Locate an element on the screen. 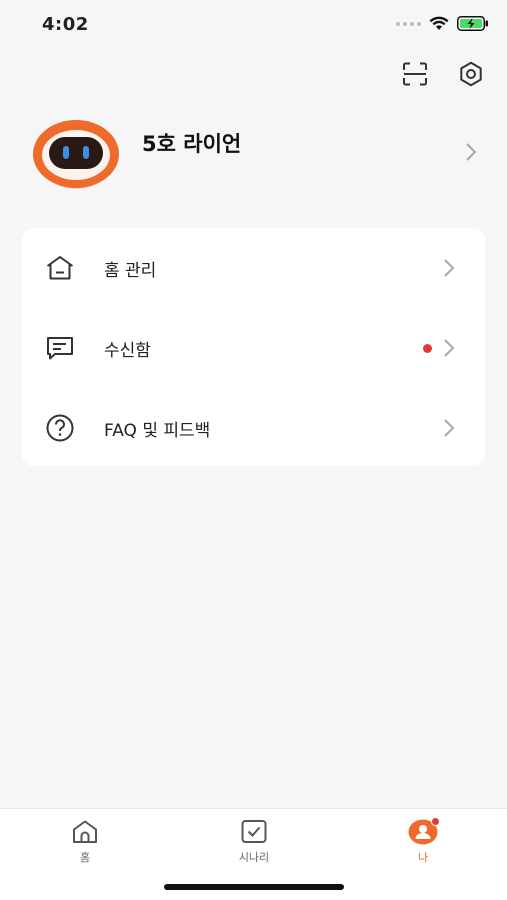 The width and height of the screenshot is (507, 900). status-bar: 4:02 is located at coordinates (253, 25).